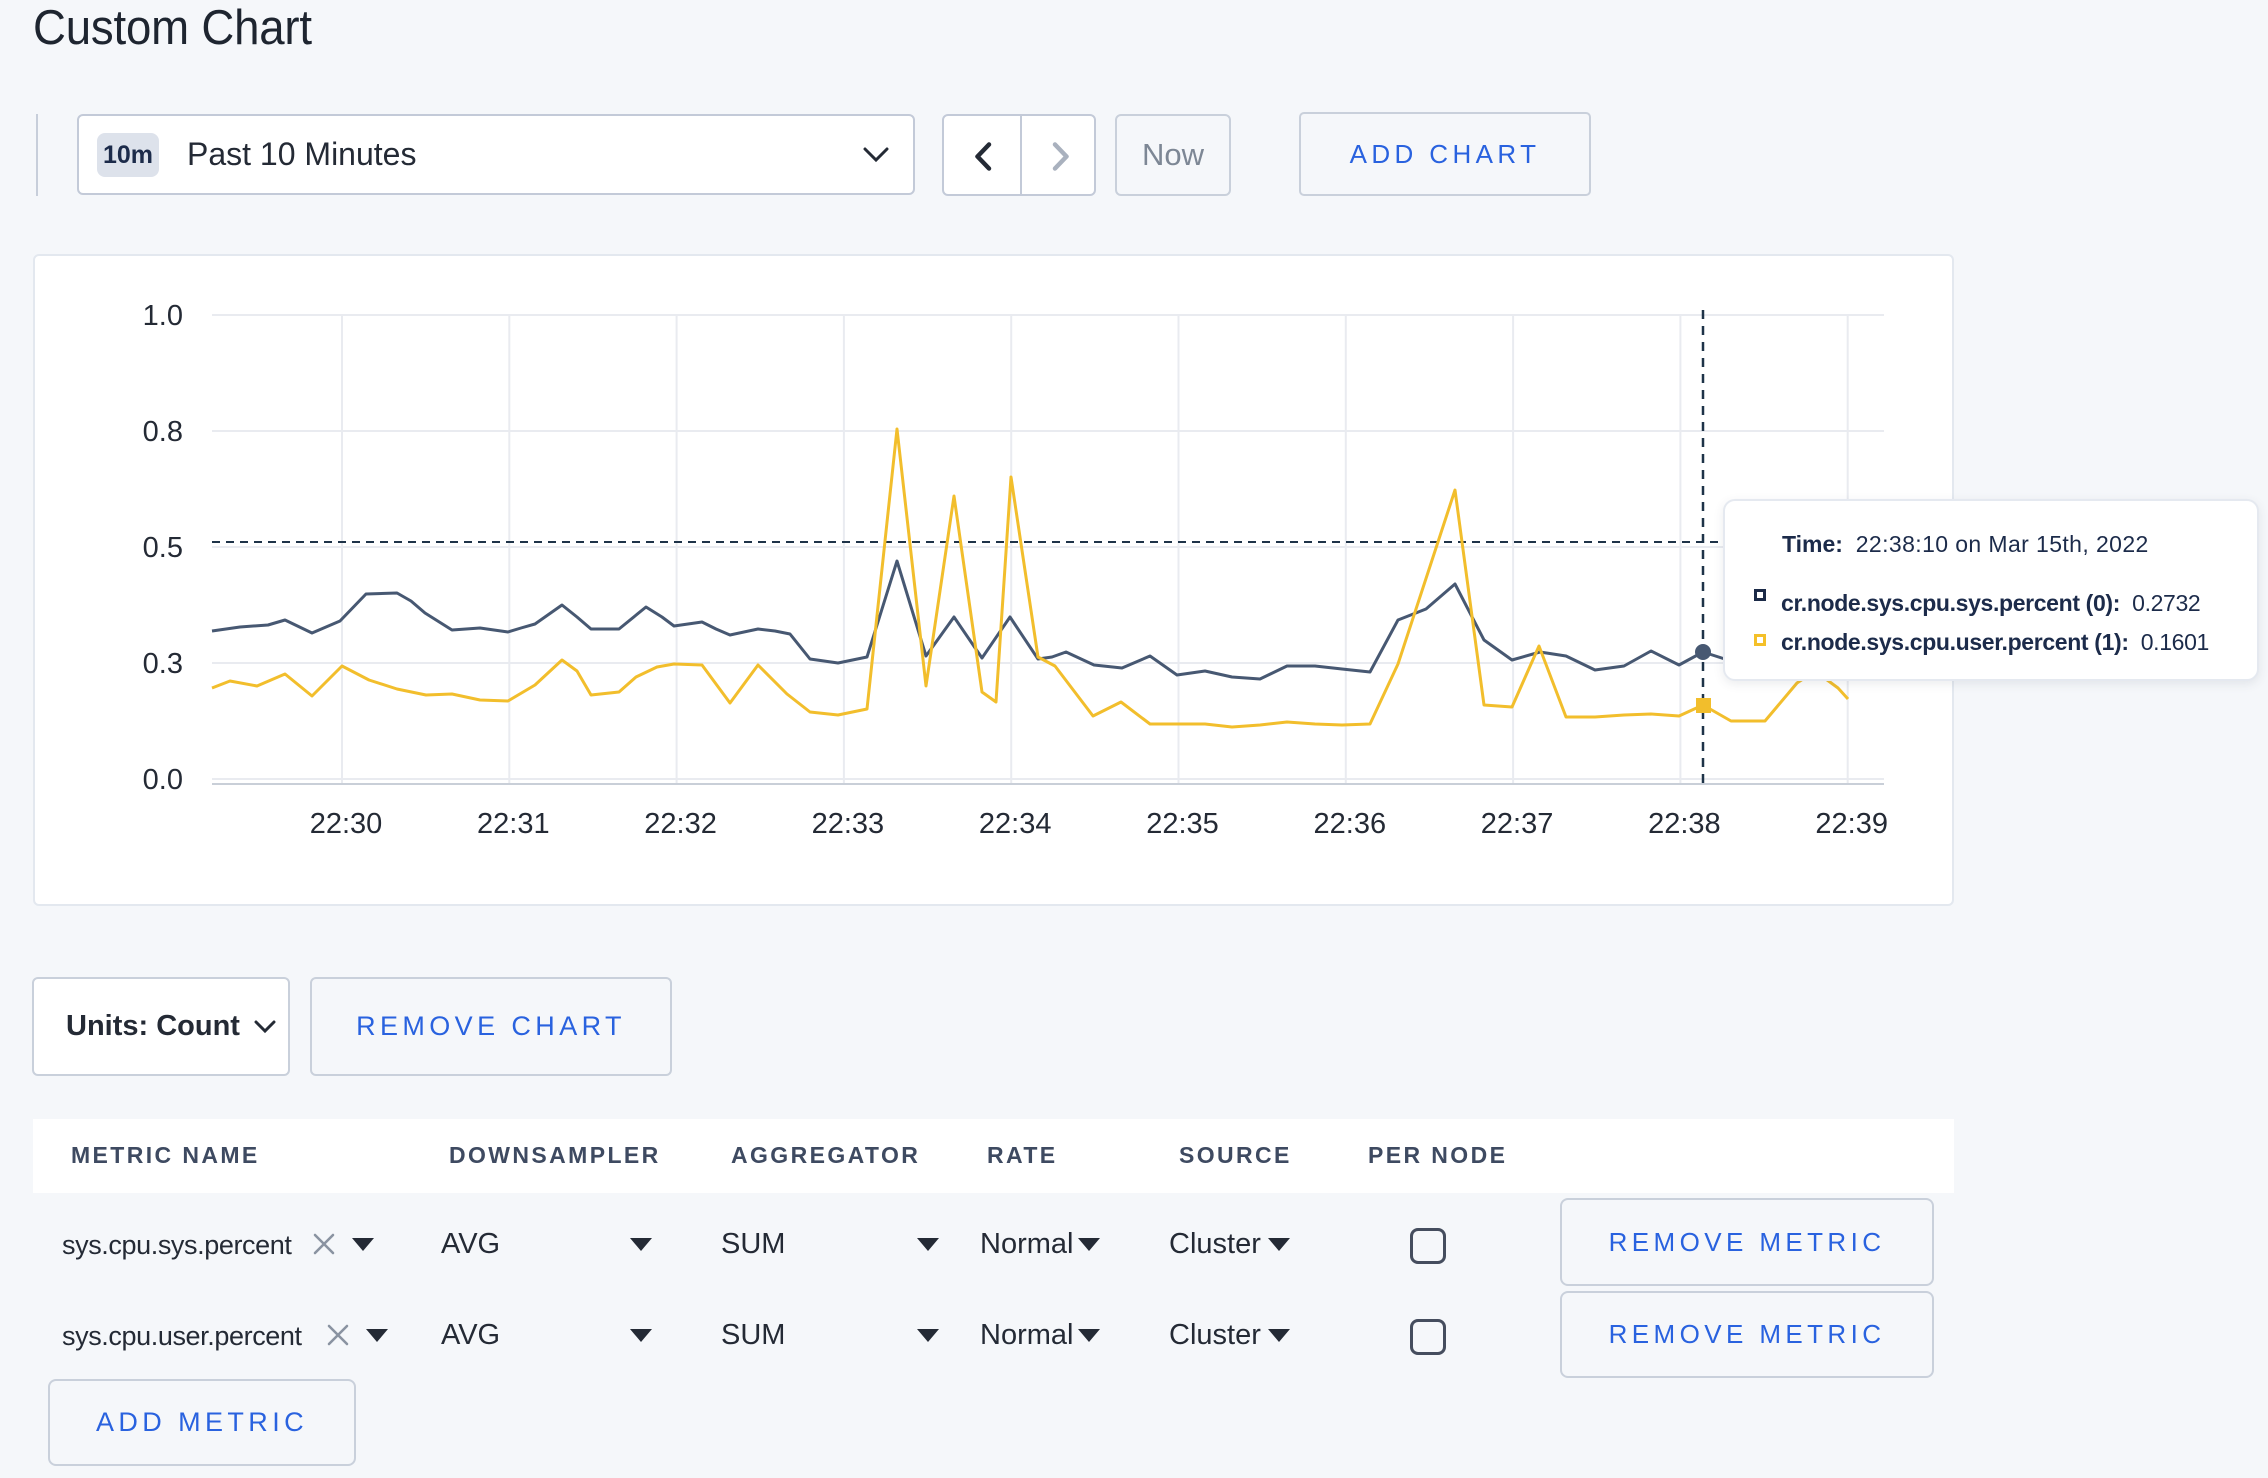 The image size is (2268, 1478). I want to click on svg-text: 0.5, so click(163, 548).